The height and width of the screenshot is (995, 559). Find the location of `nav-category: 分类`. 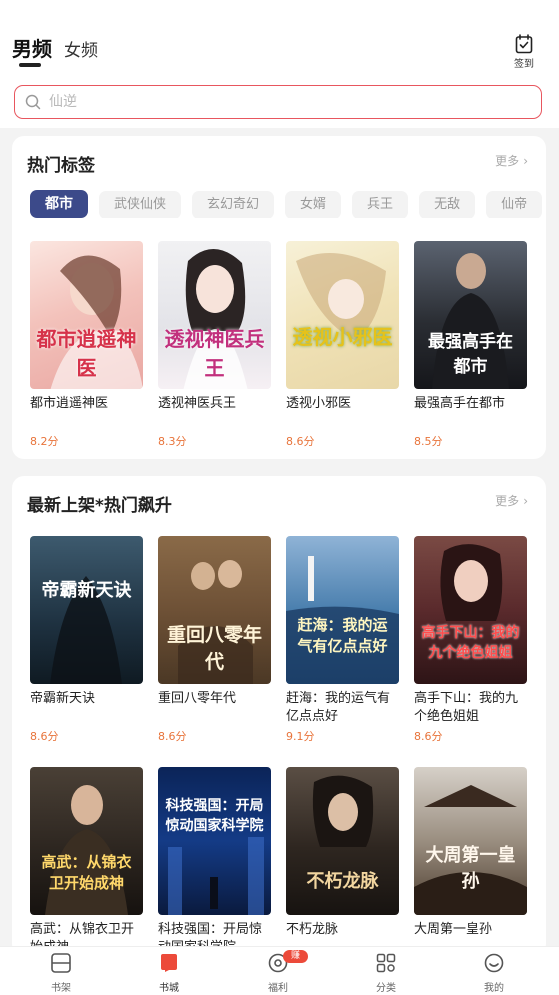

nav-category: 分类 is located at coordinates (386, 973).